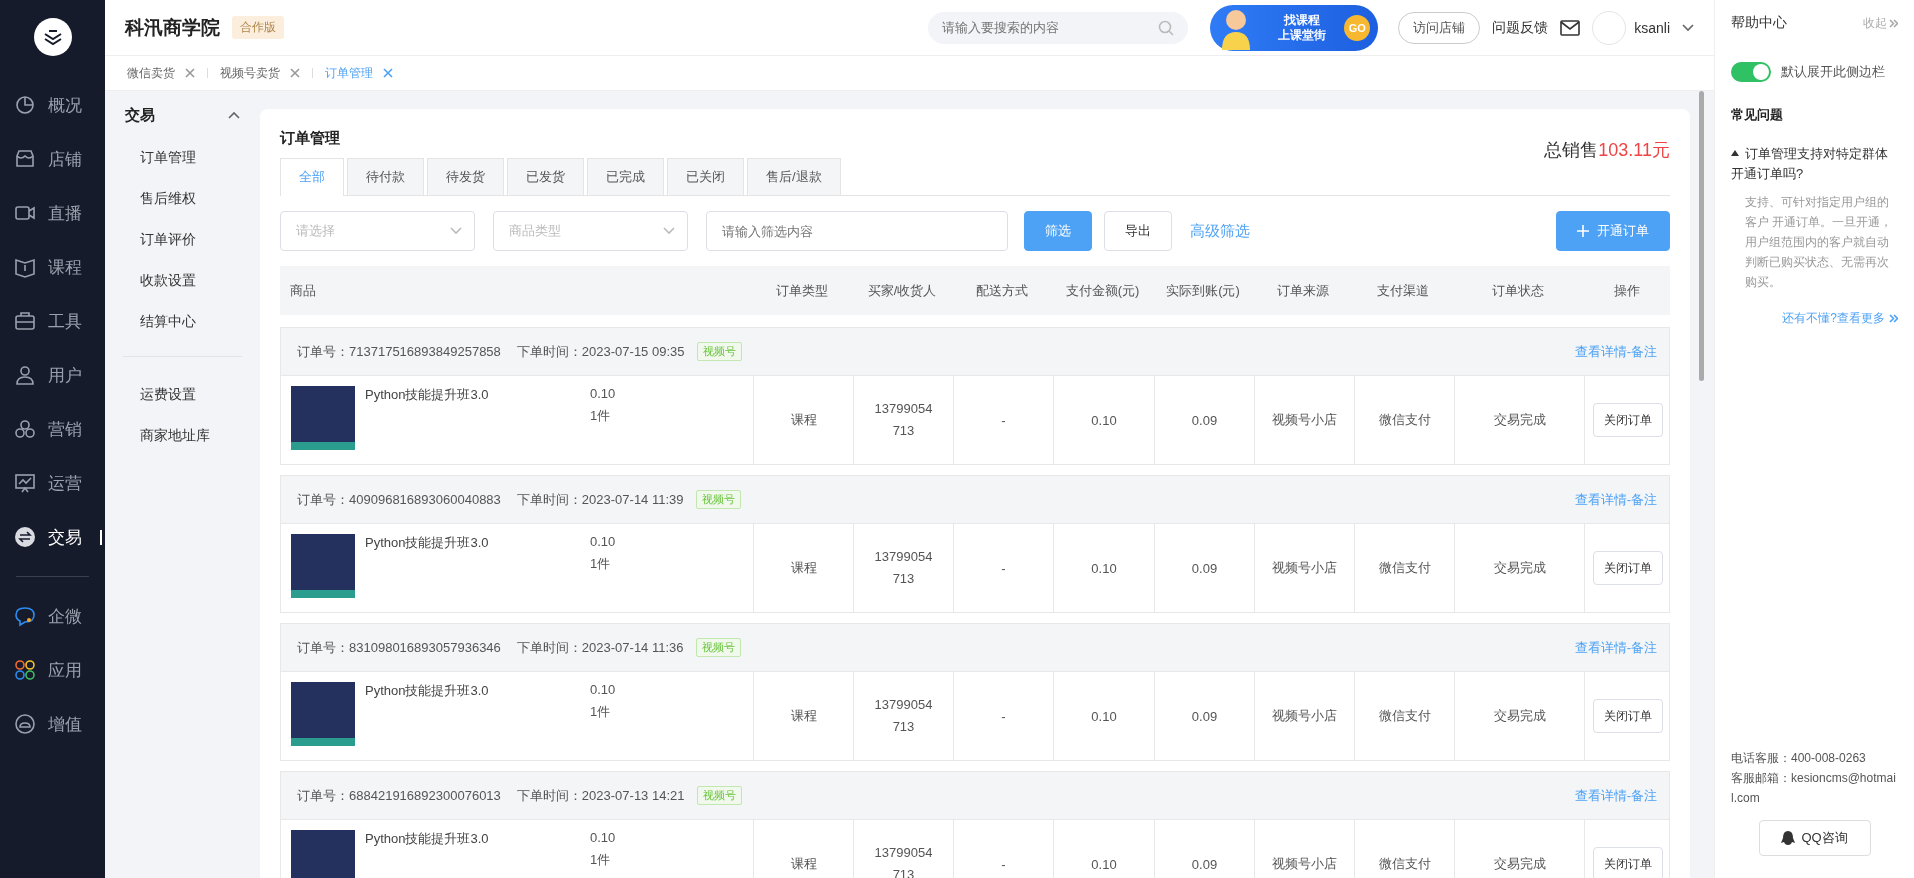 The image size is (1914, 878). Describe the element at coordinates (25, 267) in the screenshot. I see `book-icon` at that location.